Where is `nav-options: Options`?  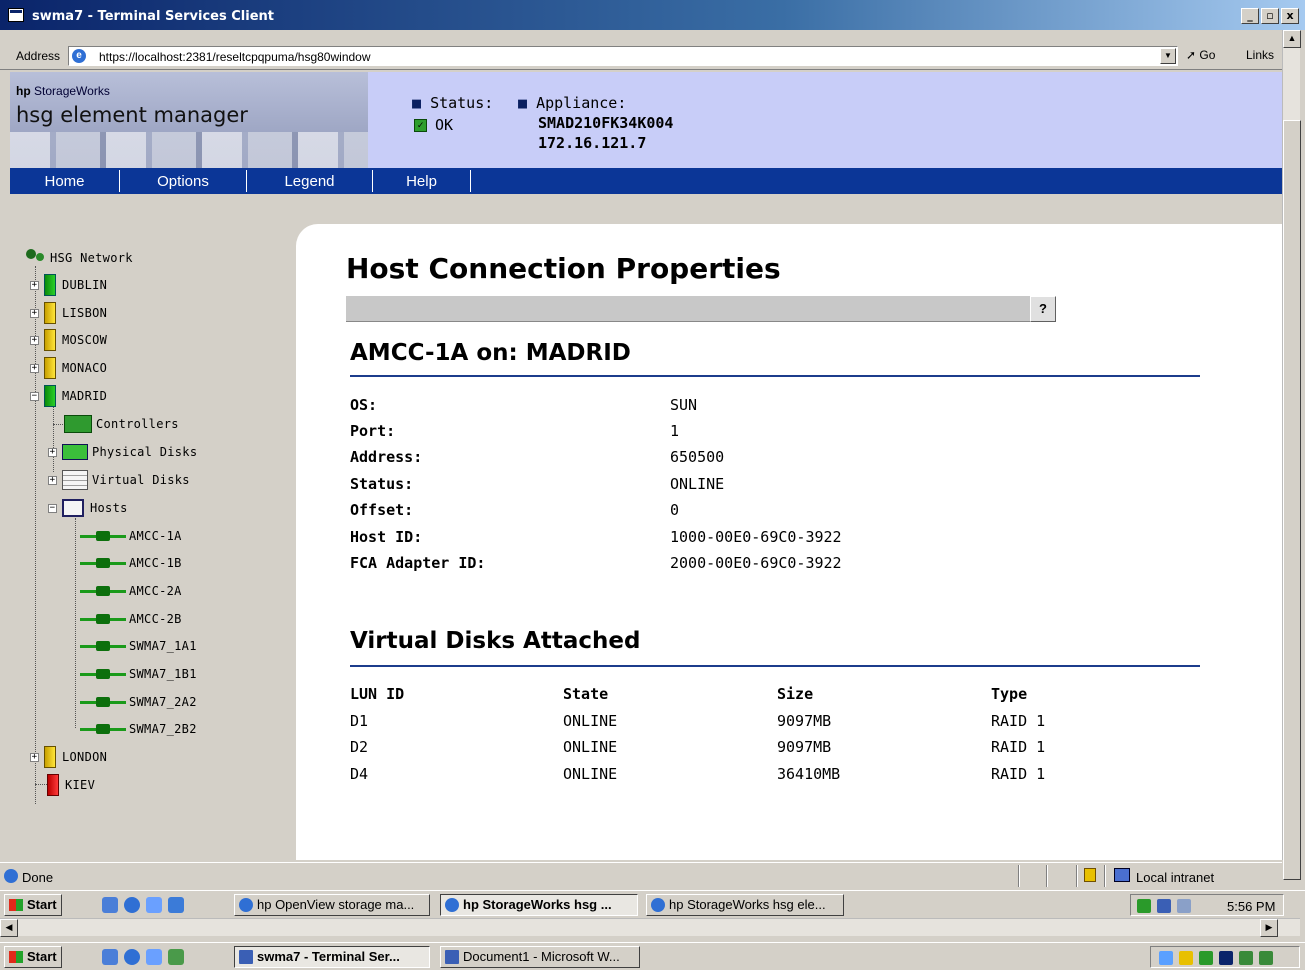 nav-options: Options is located at coordinates (183, 181).